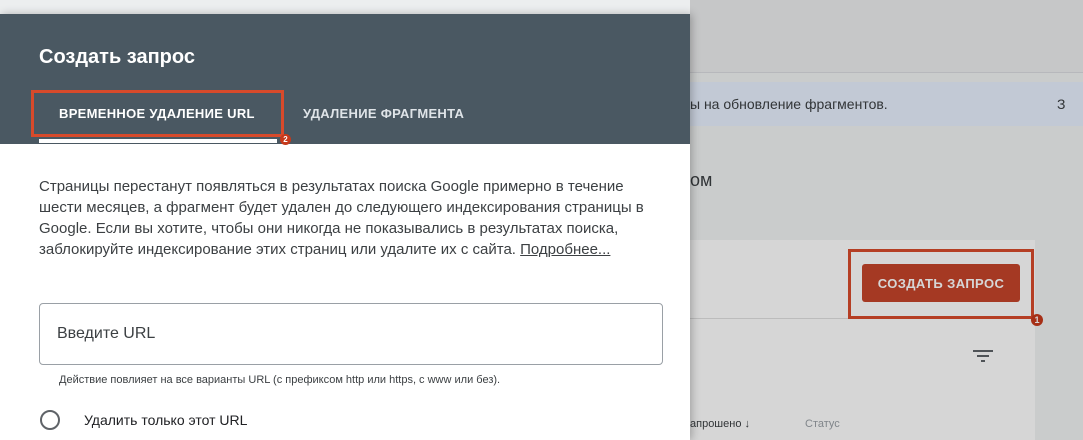 This screenshot has width=1083, height=440. Describe the element at coordinates (157, 113) in the screenshot. I see `highlight-frame-tab` at that location.